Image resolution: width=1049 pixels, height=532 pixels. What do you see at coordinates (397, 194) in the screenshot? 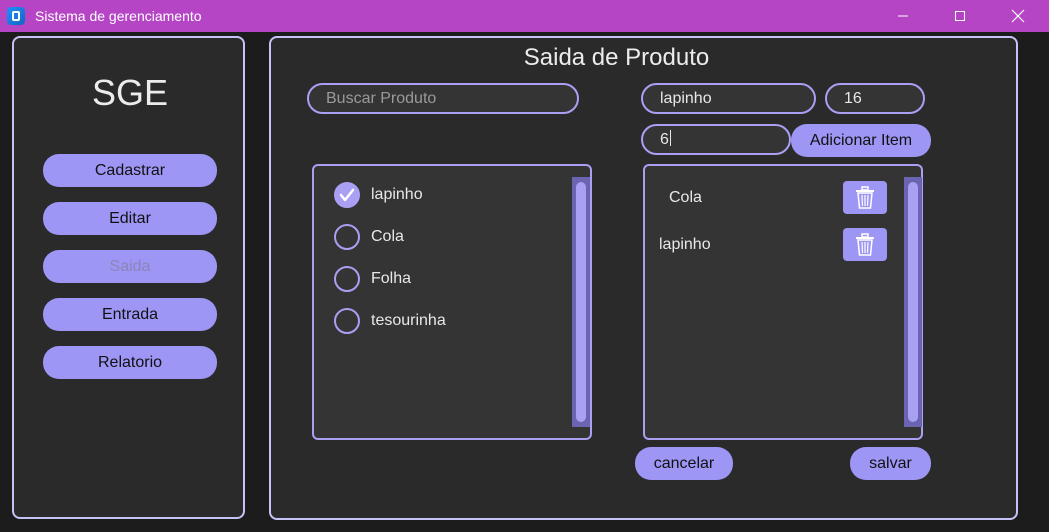
I see `product-label: lapinho` at bounding box center [397, 194].